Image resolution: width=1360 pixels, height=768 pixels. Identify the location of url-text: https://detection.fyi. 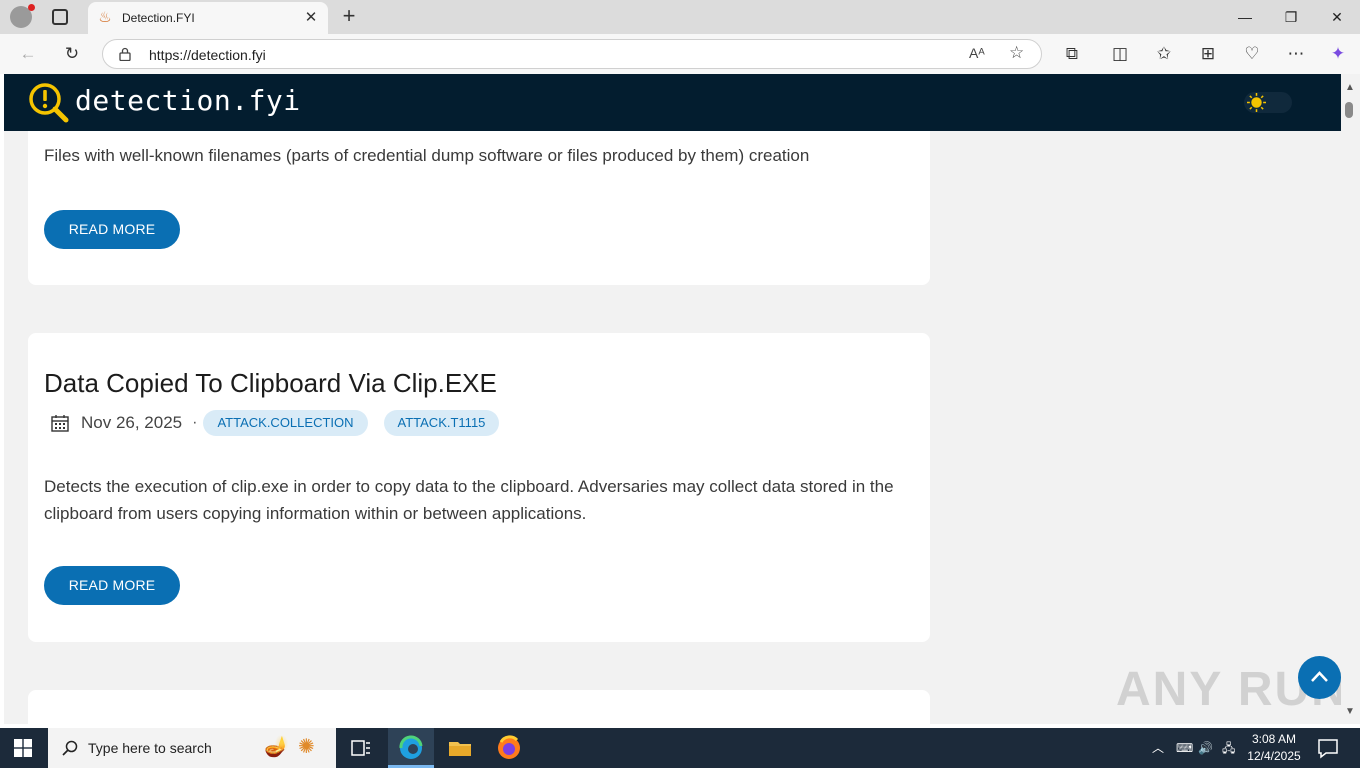
(207, 55).